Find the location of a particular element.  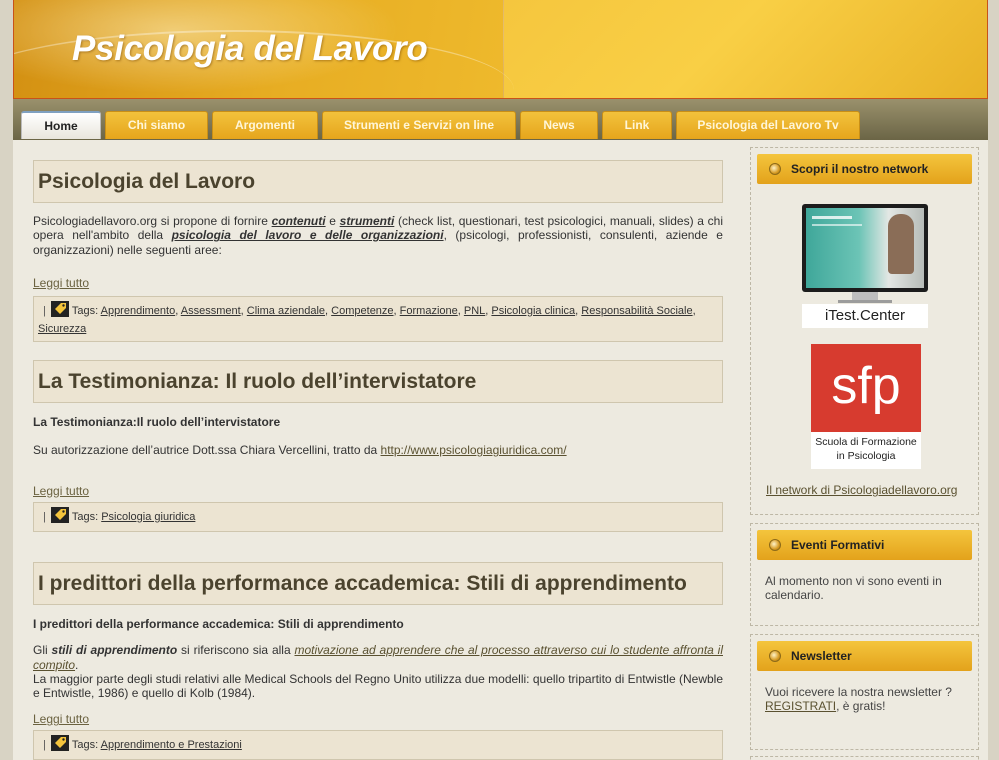

tab-link: Link is located at coordinates (637, 125).